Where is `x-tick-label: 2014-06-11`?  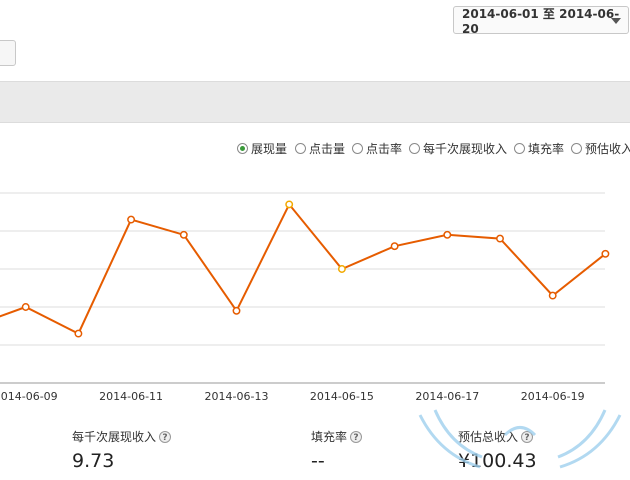 x-tick-label: 2014-06-11 is located at coordinates (131, 396).